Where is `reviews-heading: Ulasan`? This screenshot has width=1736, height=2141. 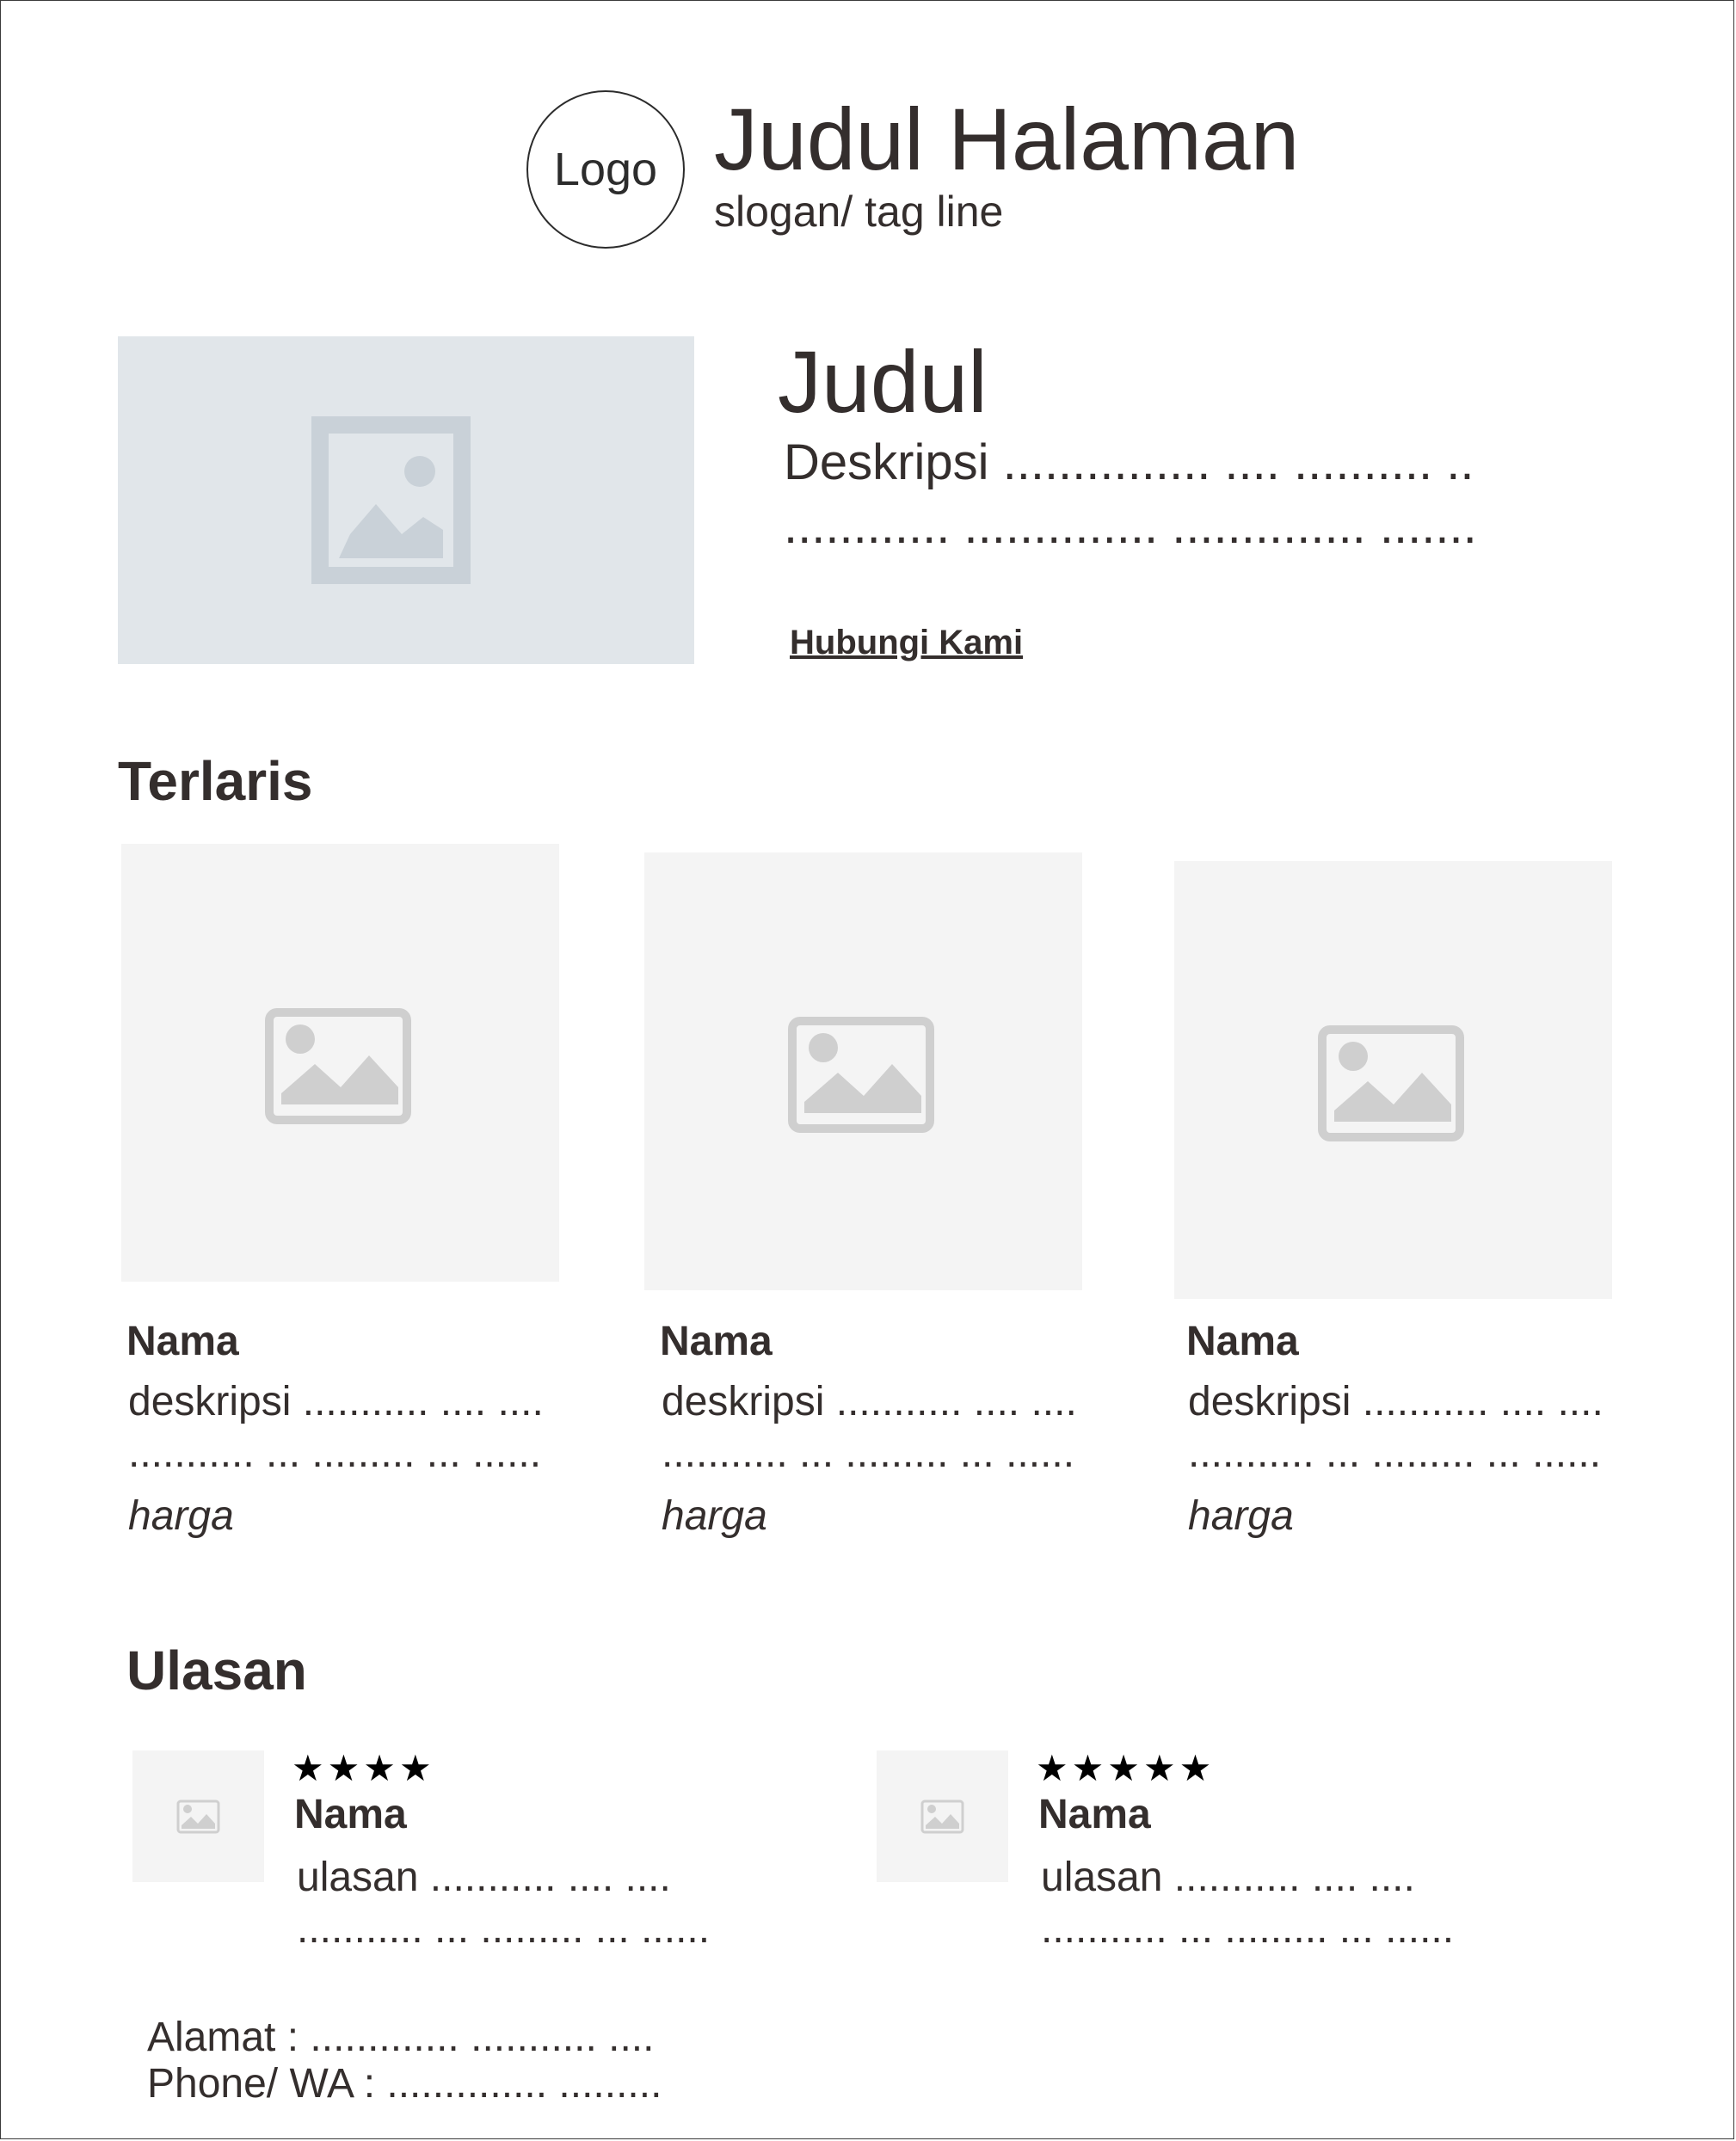 reviews-heading: Ulasan is located at coordinates (216, 1670).